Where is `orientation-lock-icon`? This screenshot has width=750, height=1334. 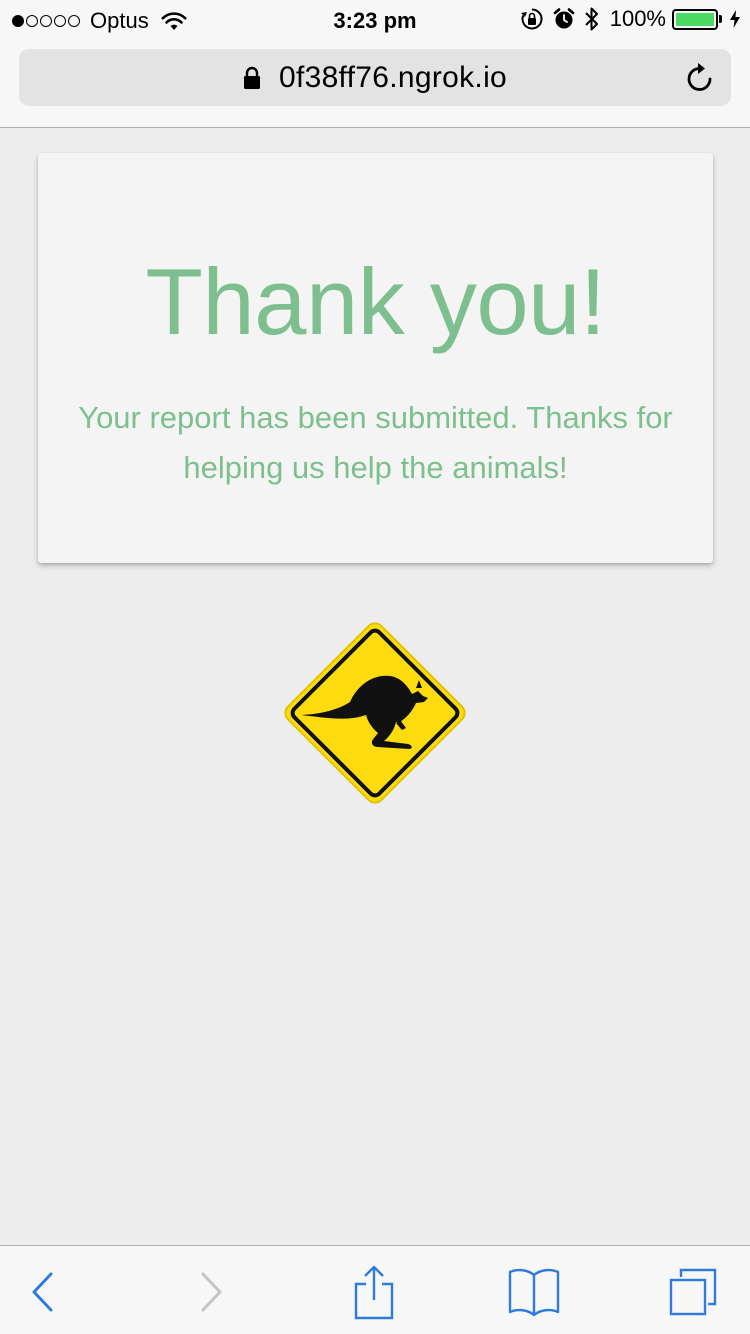
orientation-lock-icon is located at coordinates (532, 19).